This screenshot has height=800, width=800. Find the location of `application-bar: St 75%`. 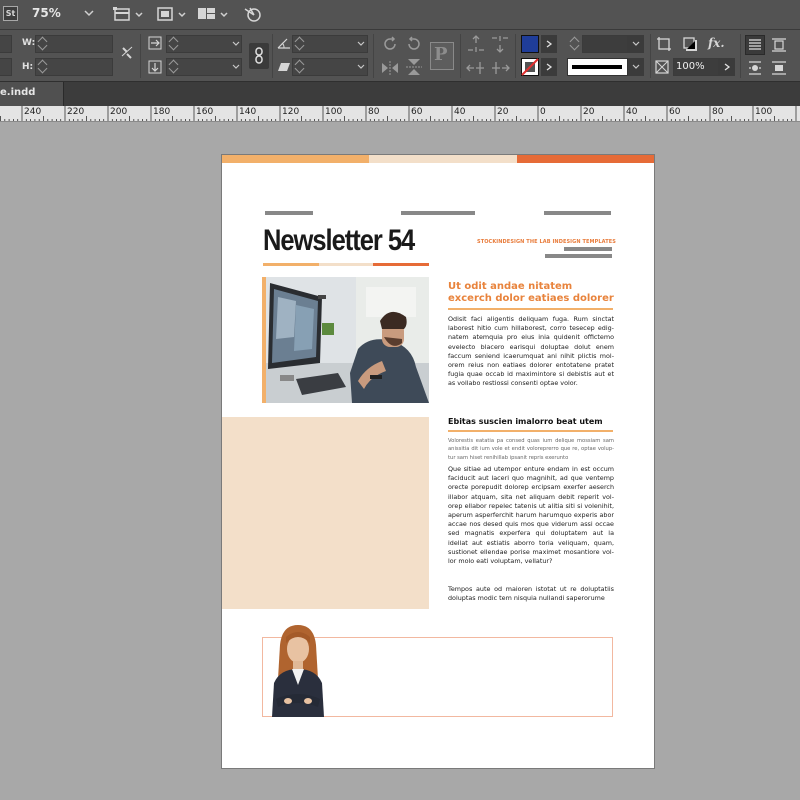

application-bar: St 75% is located at coordinates (400, 15).